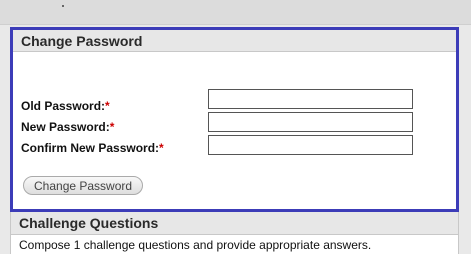 This screenshot has height=254, width=471. Describe the element at coordinates (310, 122) in the screenshot. I see `new-password-input` at that location.